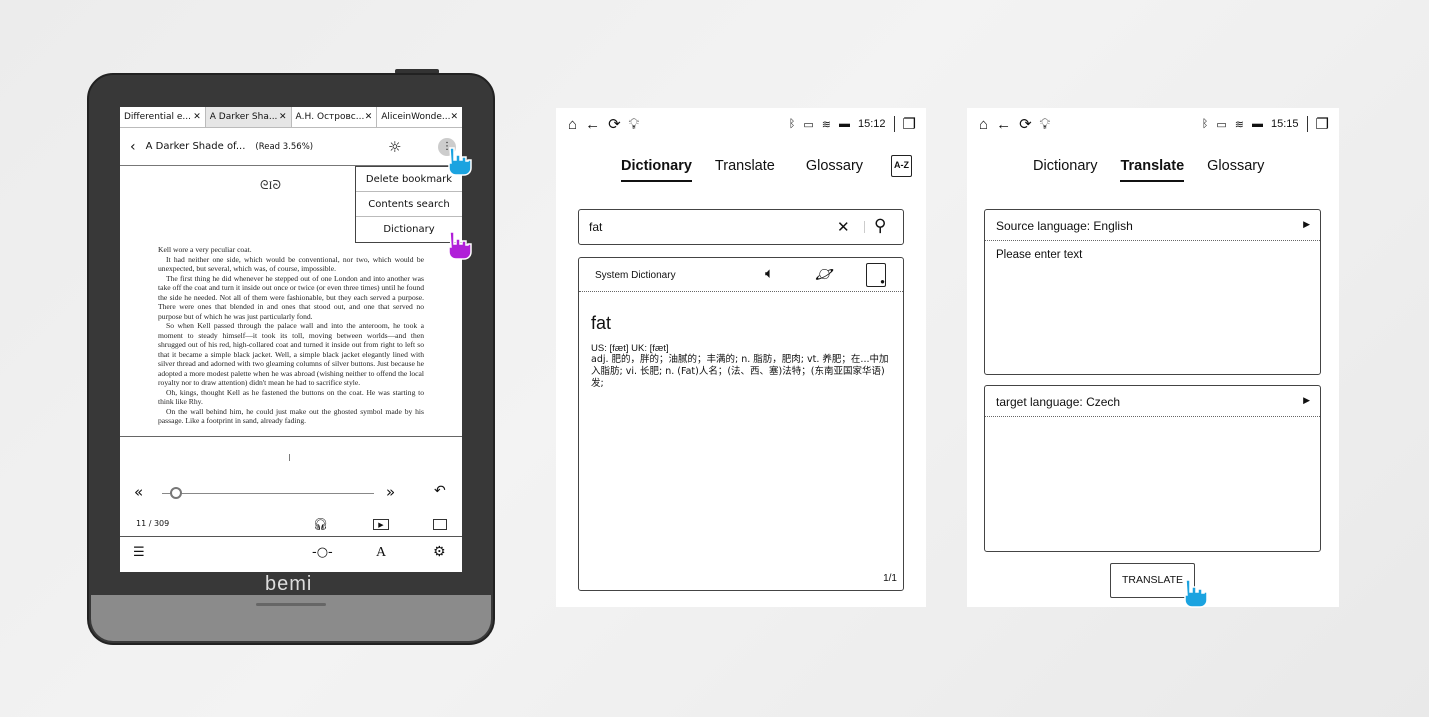 Image resolution: width=1429 pixels, height=717 pixels. I want to click on page-indicator: 11 / 309, so click(153, 523).